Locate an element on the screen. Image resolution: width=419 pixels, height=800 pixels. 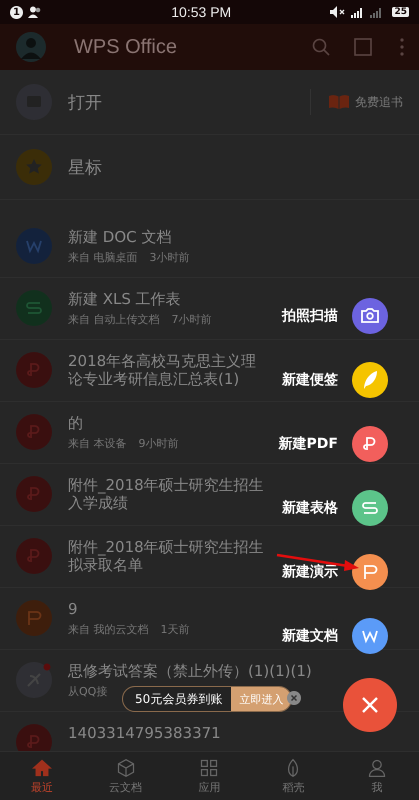
file-row: 新建 XLS 工作表 来自 自动上传文档 7小时前 is located at coordinates (106, 308).